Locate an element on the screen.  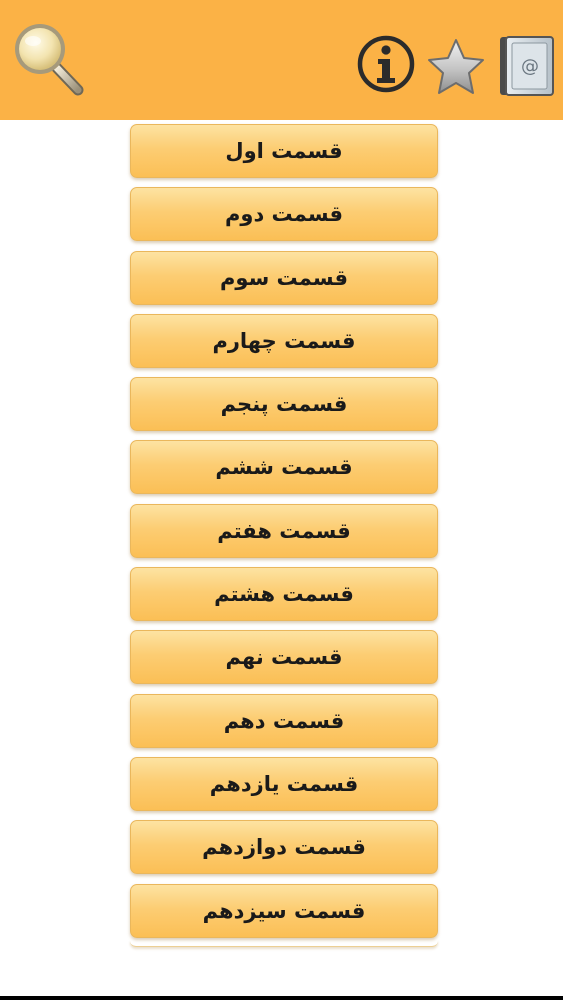
list-item-label: قسمت هفتم is located at coordinates (284, 530).